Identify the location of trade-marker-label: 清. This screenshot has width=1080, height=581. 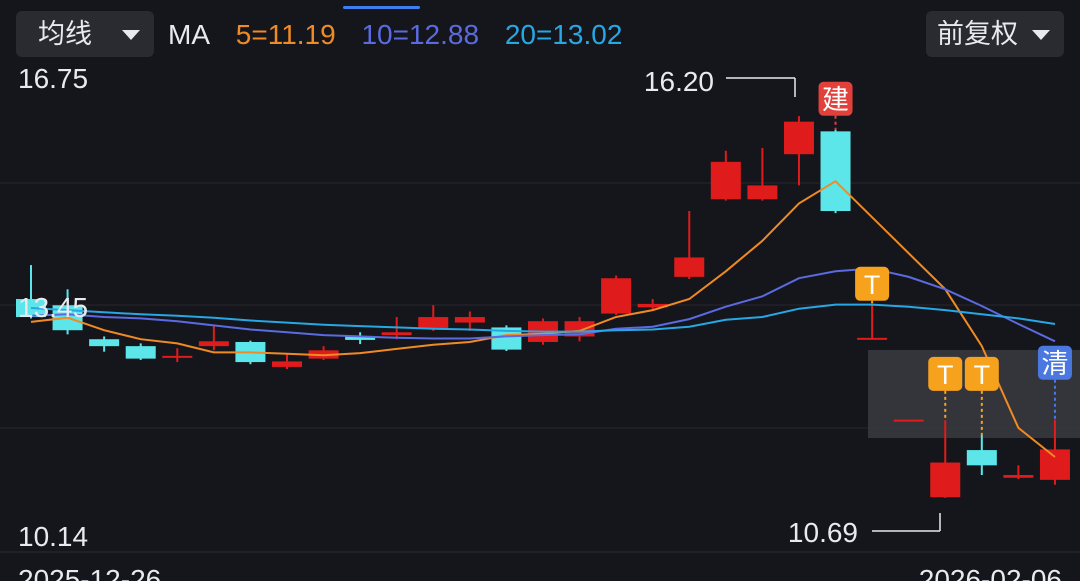
(1054, 364).